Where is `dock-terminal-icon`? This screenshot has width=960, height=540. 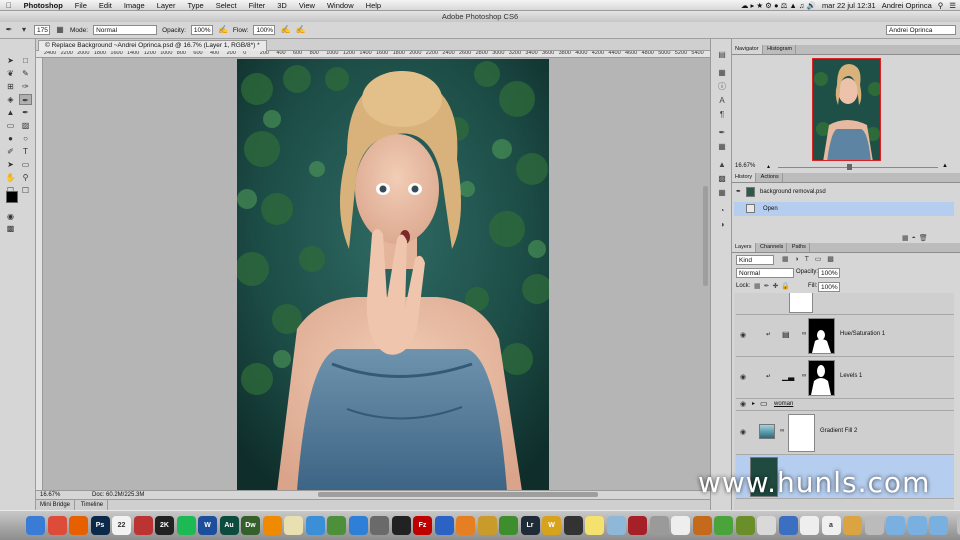 dock-terminal-icon is located at coordinates (401, 525).